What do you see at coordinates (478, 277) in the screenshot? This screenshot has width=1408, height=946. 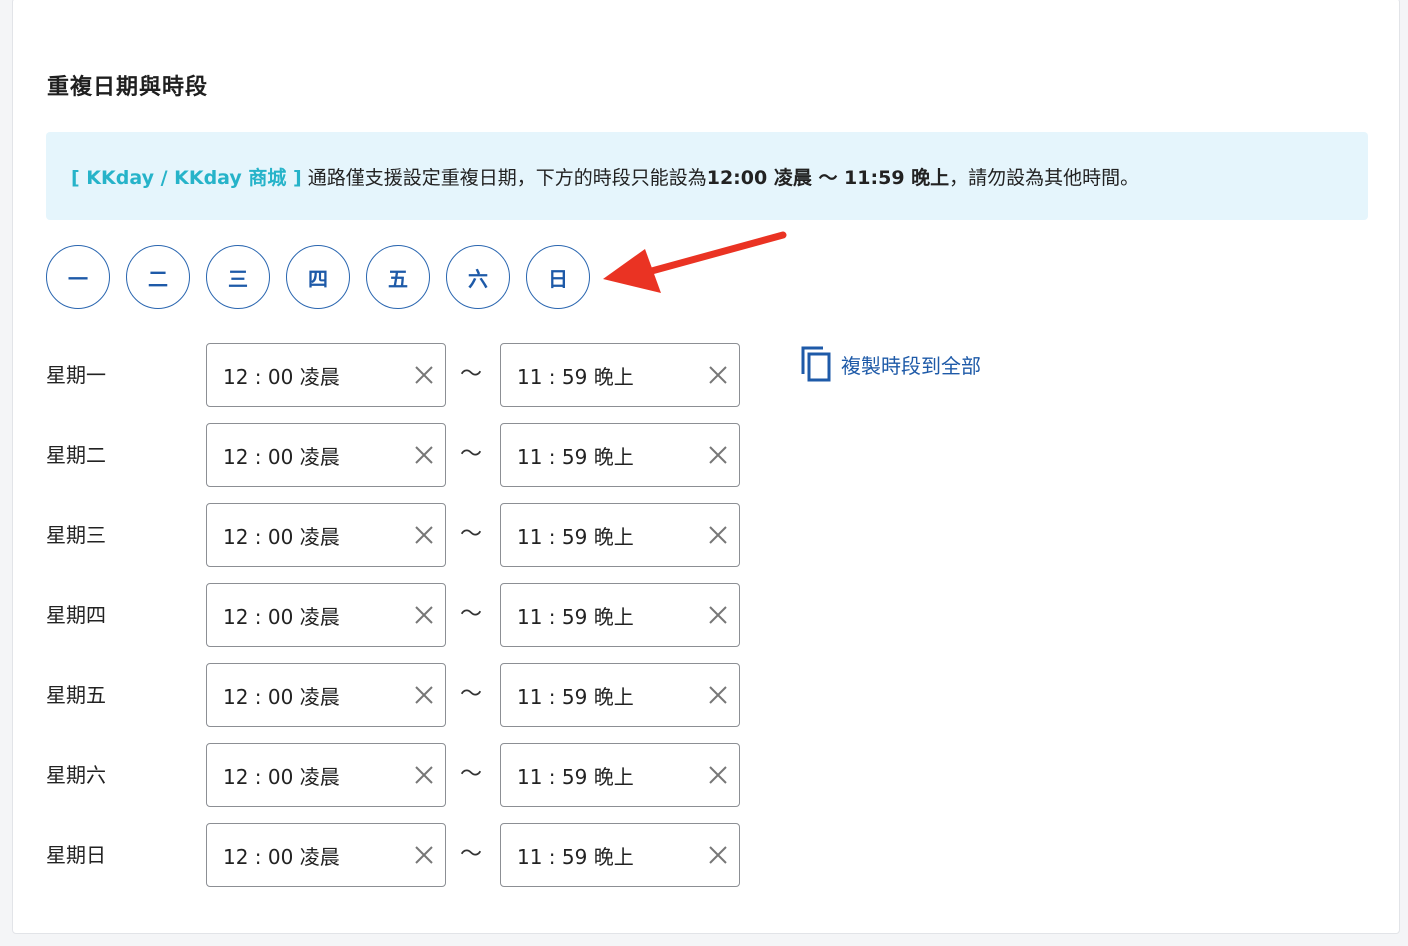 I see `day-button-sat: 六` at bounding box center [478, 277].